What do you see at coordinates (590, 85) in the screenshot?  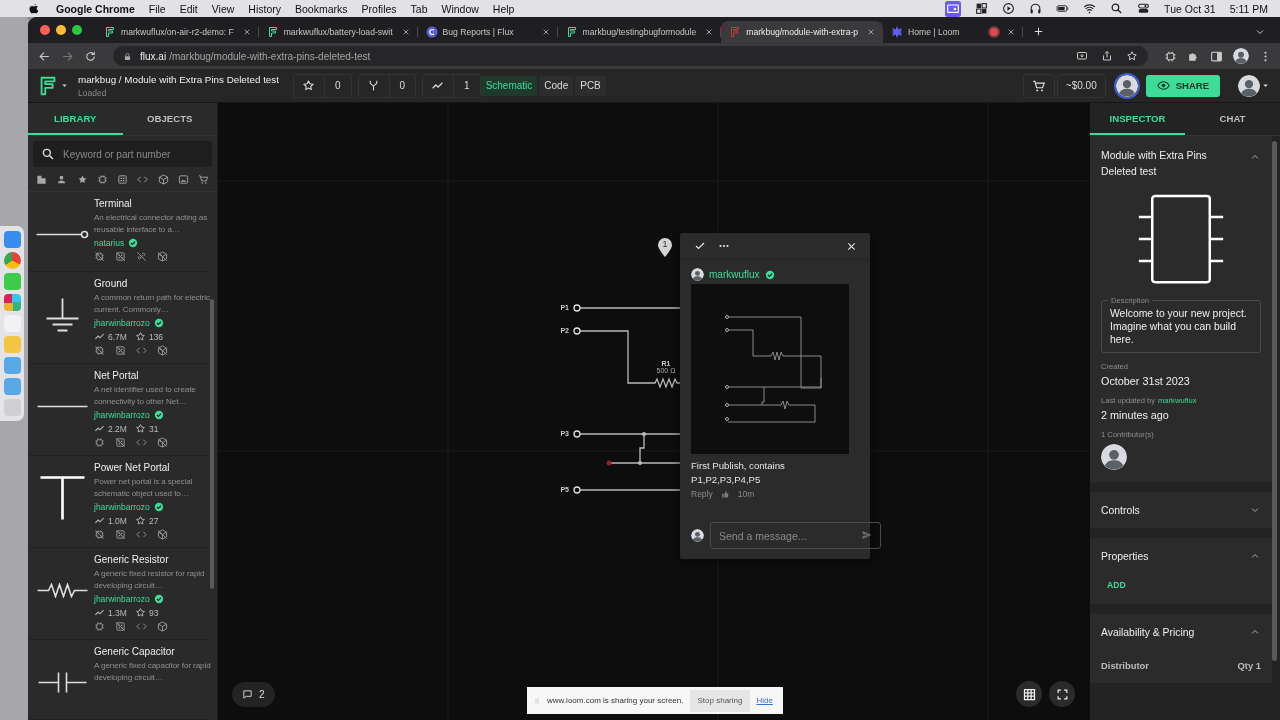 I see `view-tab: PCB` at bounding box center [590, 85].